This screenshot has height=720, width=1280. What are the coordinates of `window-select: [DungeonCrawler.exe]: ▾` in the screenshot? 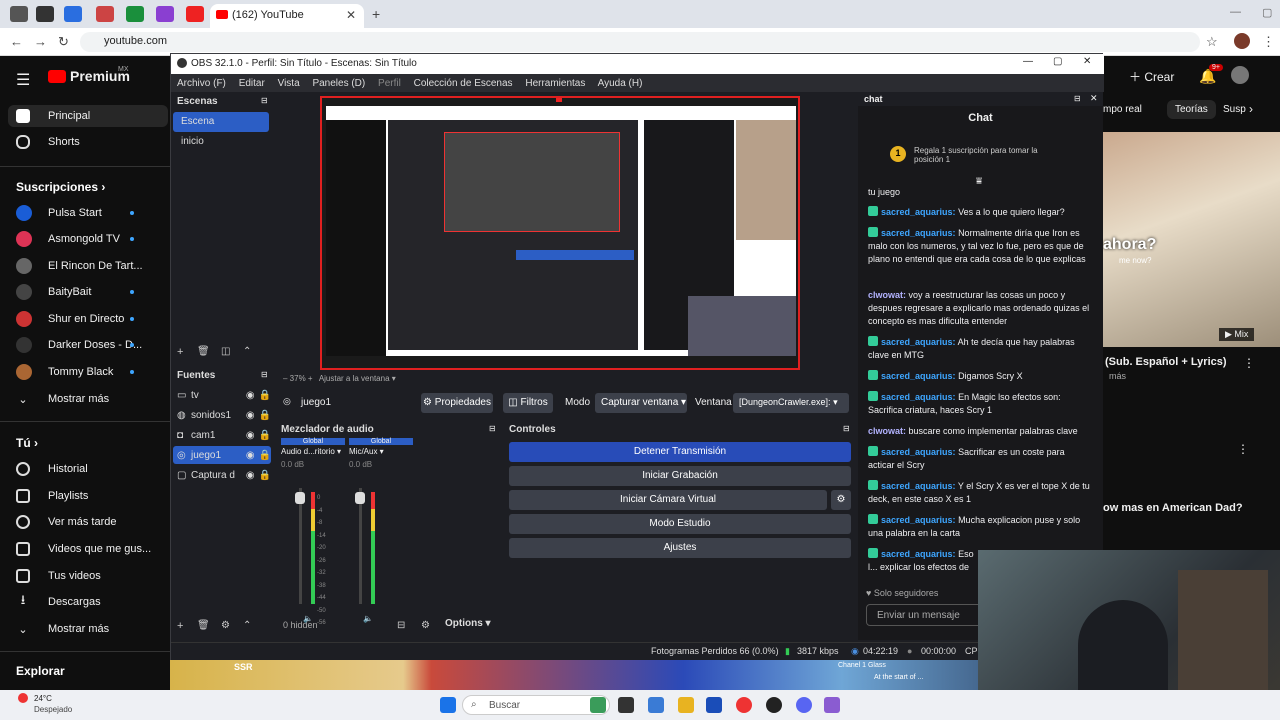 It's located at (791, 403).